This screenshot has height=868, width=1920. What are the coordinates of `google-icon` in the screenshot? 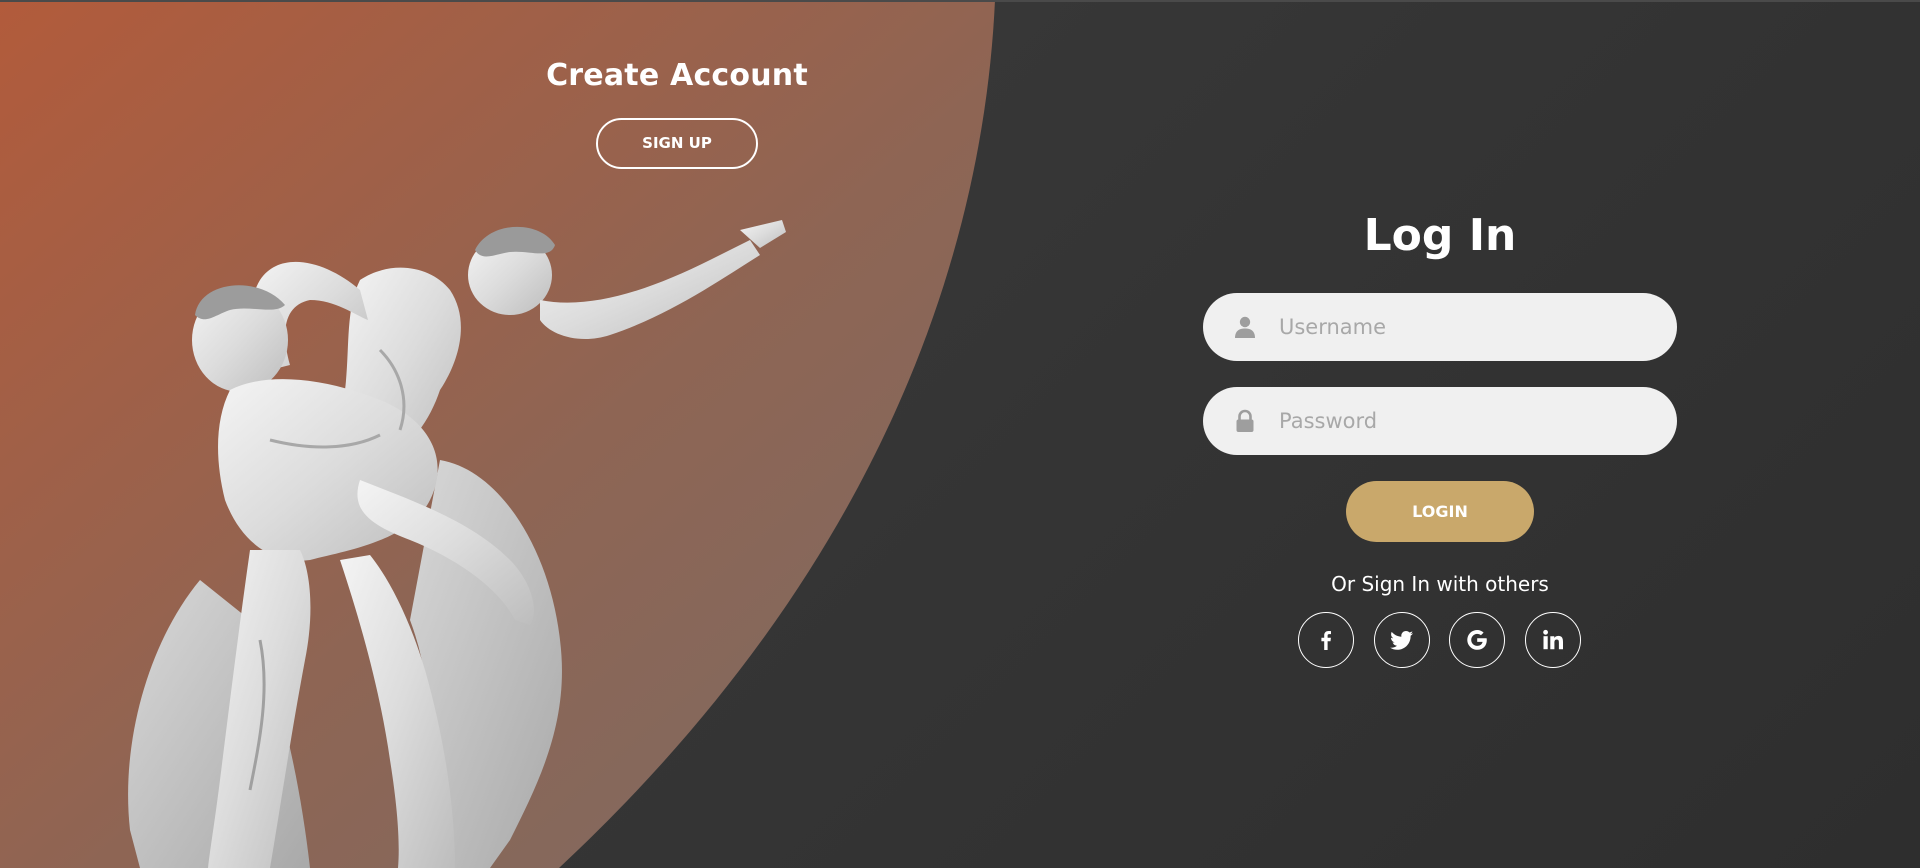 It's located at (1477, 640).